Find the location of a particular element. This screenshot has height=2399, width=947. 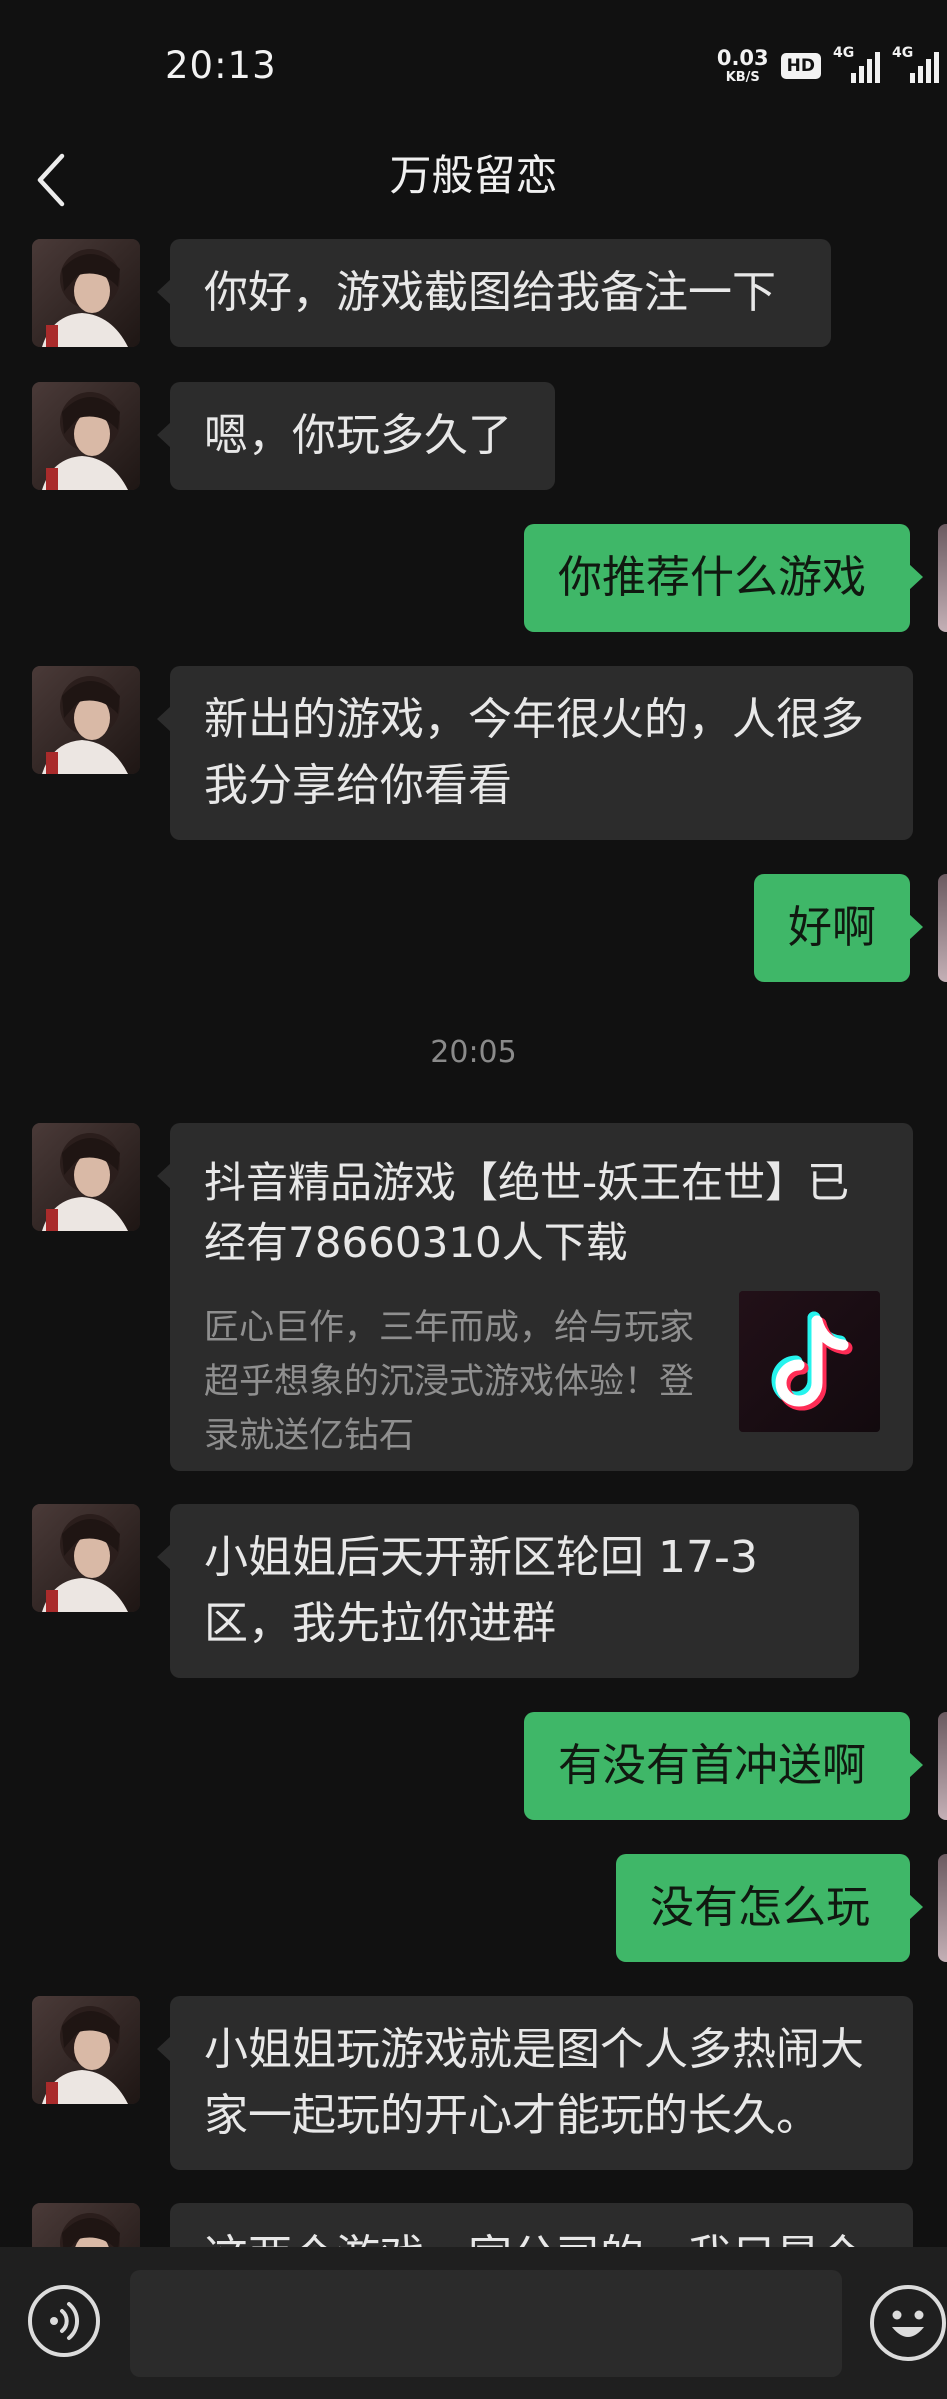

partial-message-row: 这两个游戏一家公司的，我只是个 is located at coordinates (473, 2225).